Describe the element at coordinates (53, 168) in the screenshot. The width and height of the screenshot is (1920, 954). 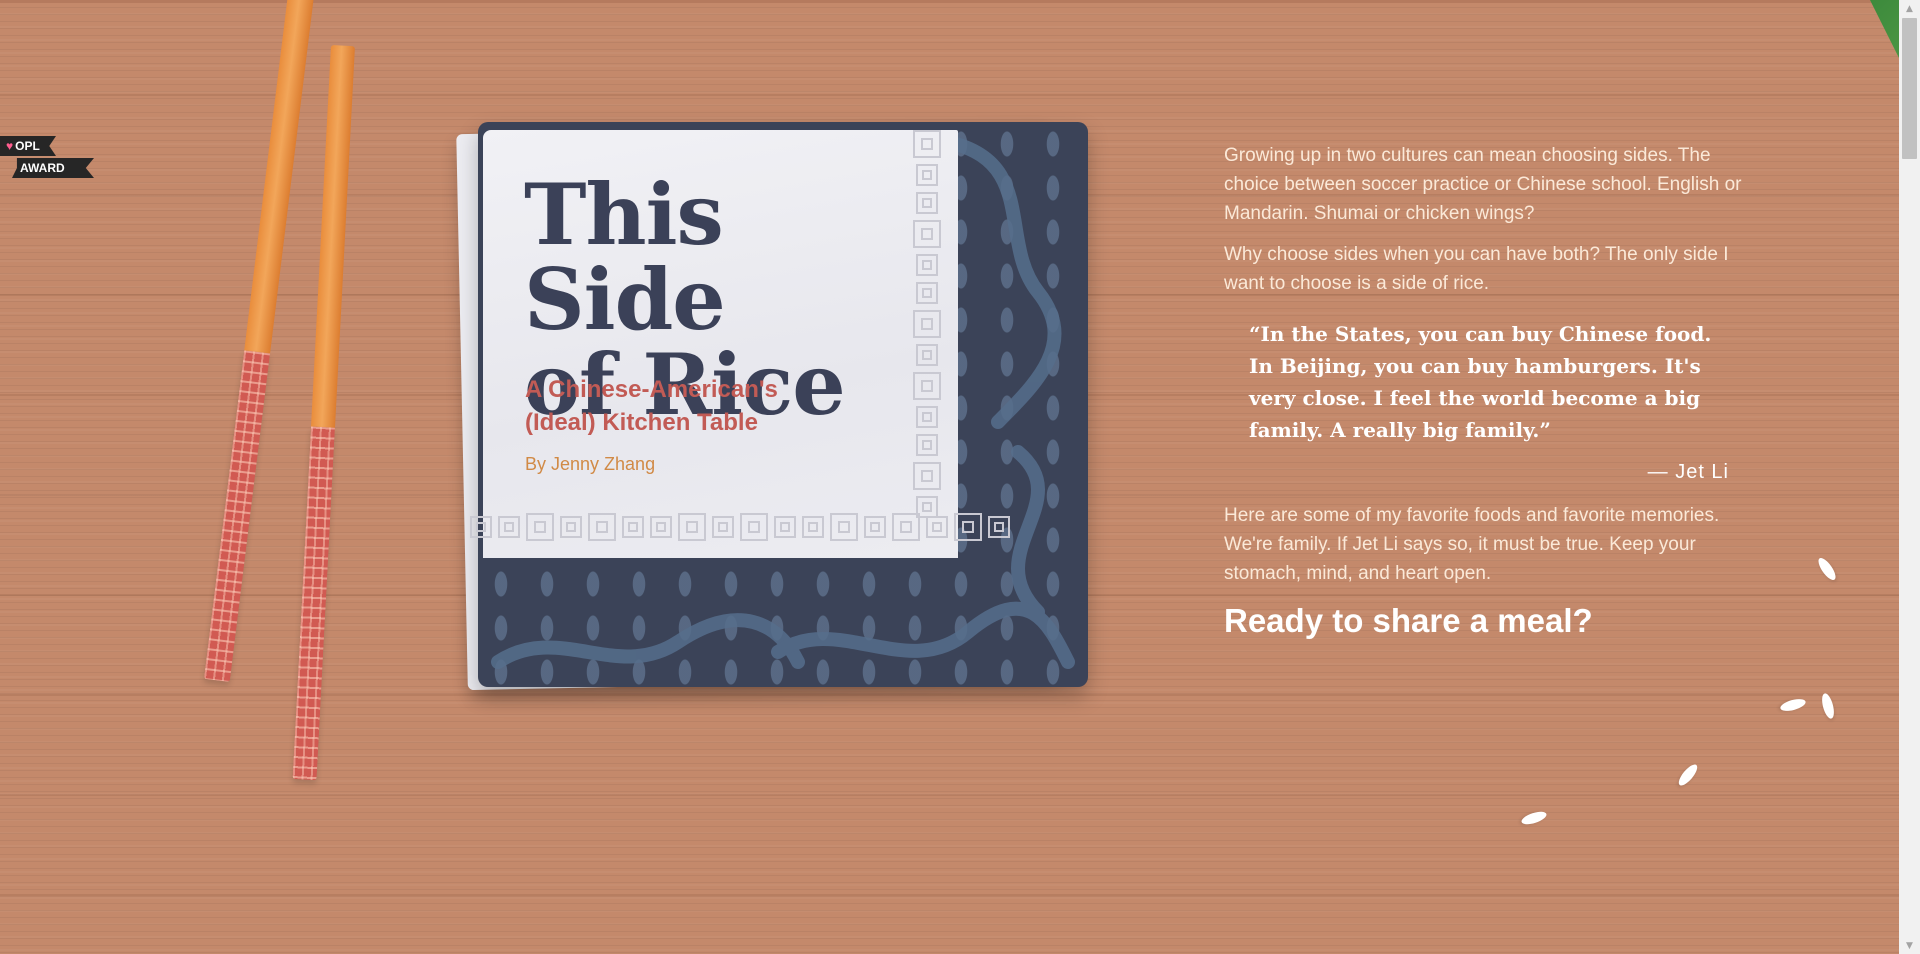
I see `award-ribbon-bottom: AWARD` at that location.